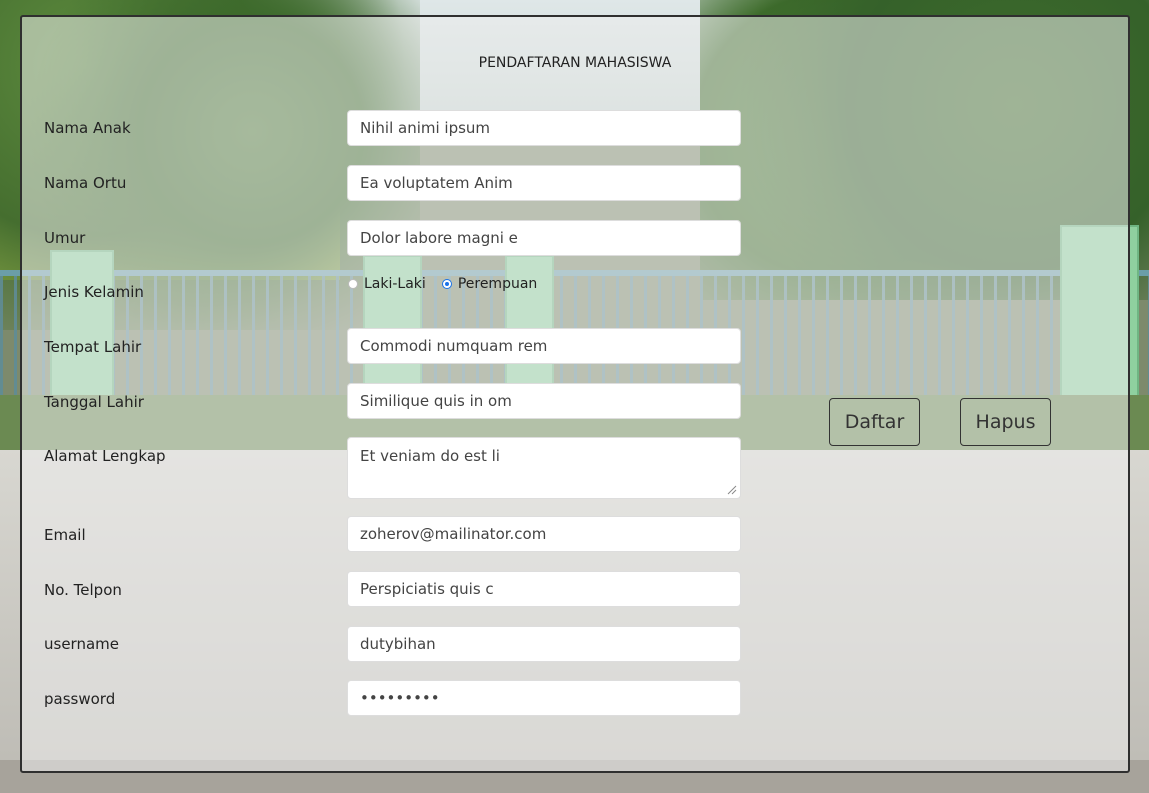 This screenshot has height=793, width=1149. I want to click on nama-ortu-input: Ea voluptatem Anim, so click(544, 183).